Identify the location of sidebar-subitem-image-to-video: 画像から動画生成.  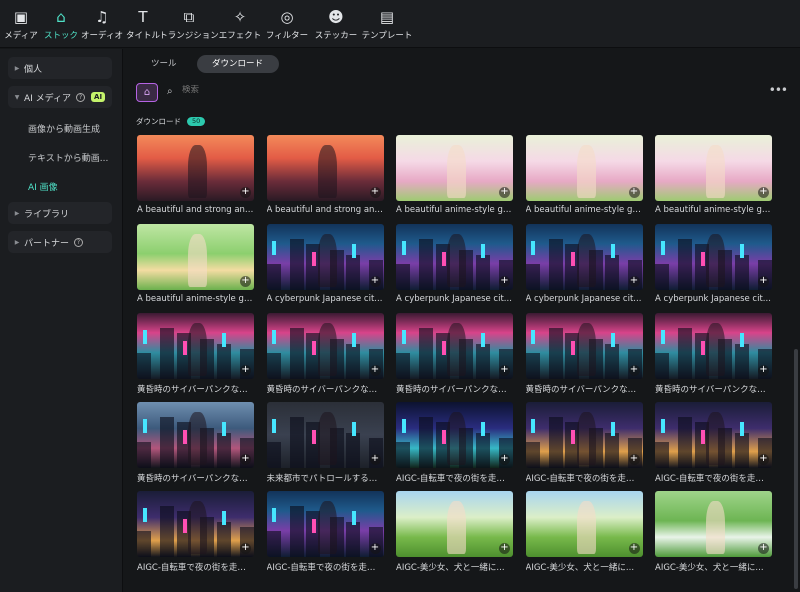
(64, 128).